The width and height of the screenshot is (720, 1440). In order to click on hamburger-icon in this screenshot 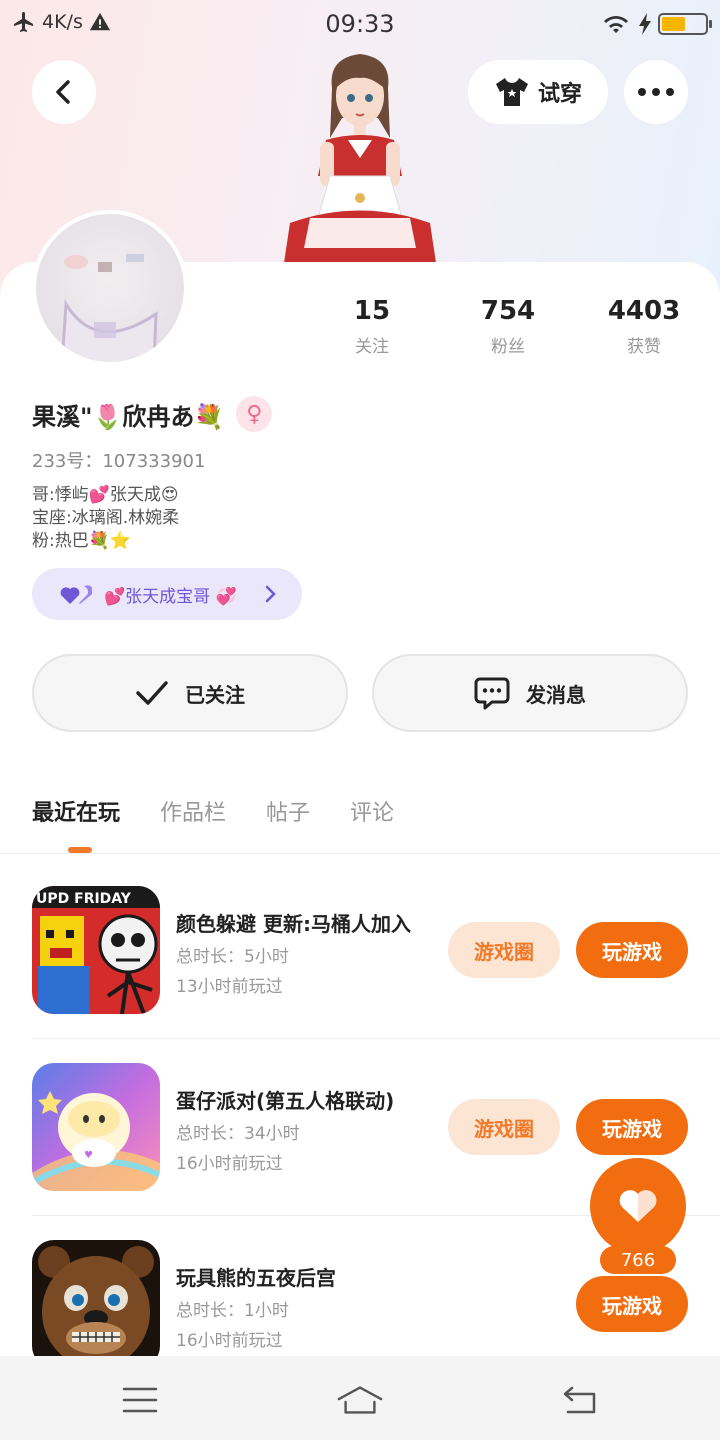, I will do `click(140, 1400)`.